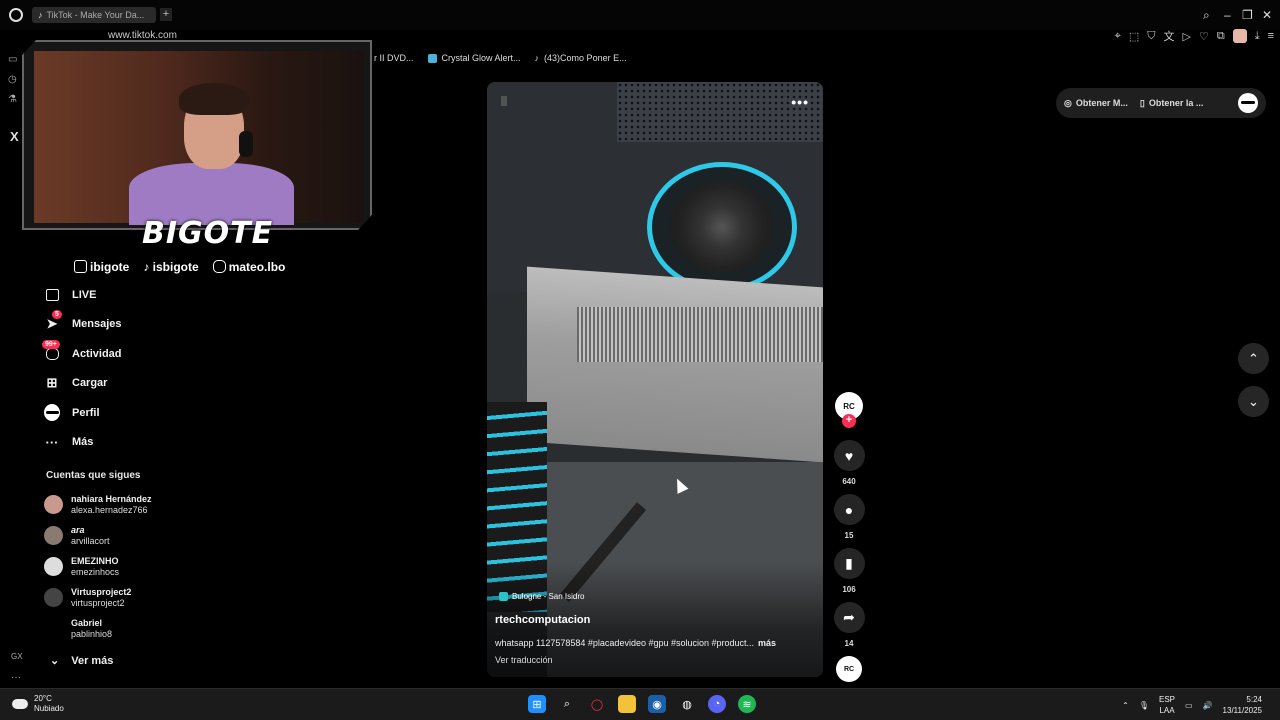  I want to click on cooler-fan, so click(722, 227).